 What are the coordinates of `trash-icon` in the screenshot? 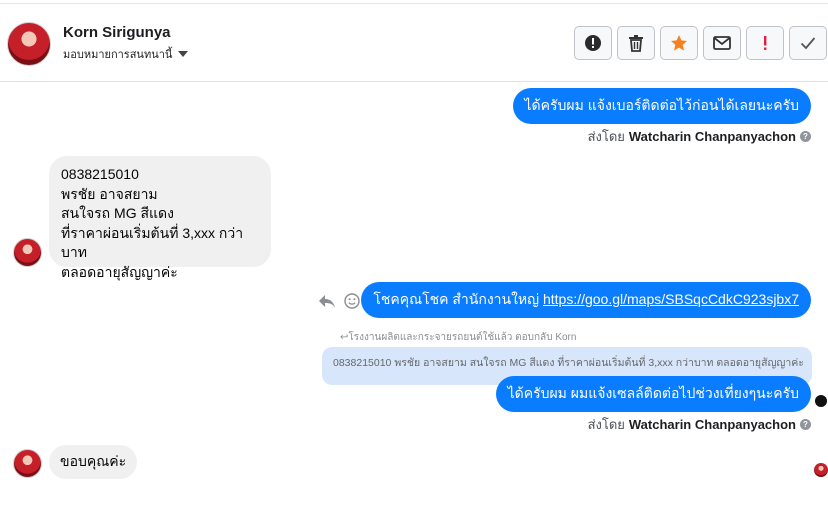 It's located at (636, 43).